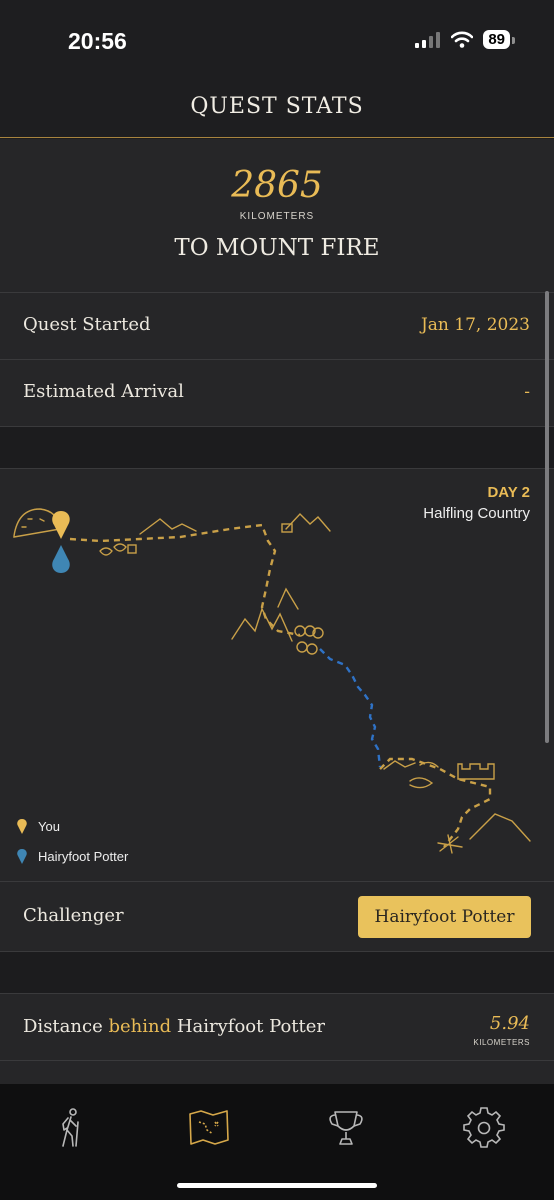  What do you see at coordinates (509, 1023) in the screenshot?
I see `distance-behind-value: 5.94` at bounding box center [509, 1023].